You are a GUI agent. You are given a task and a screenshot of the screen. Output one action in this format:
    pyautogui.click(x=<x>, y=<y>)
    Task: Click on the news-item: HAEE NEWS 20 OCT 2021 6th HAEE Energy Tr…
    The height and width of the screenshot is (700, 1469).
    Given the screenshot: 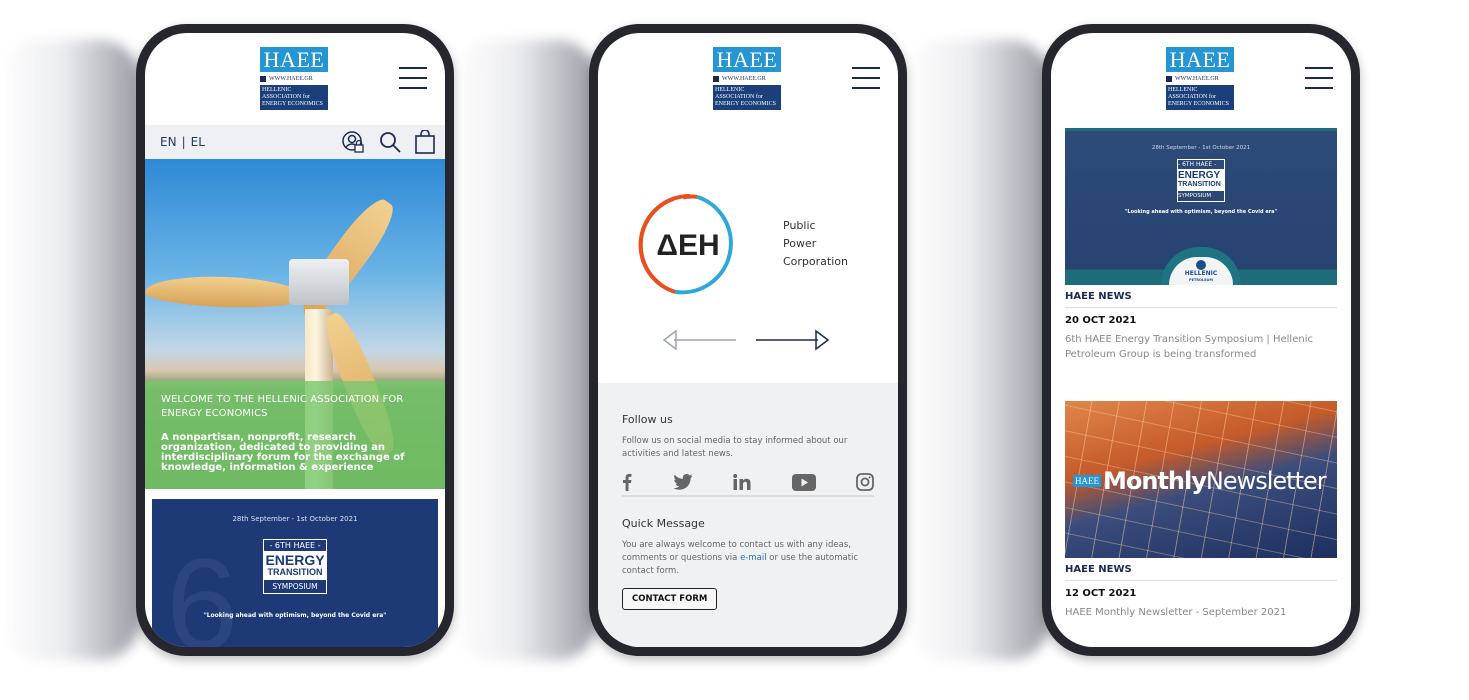 What is the action you would take?
    pyautogui.click(x=1201, y=326)
    